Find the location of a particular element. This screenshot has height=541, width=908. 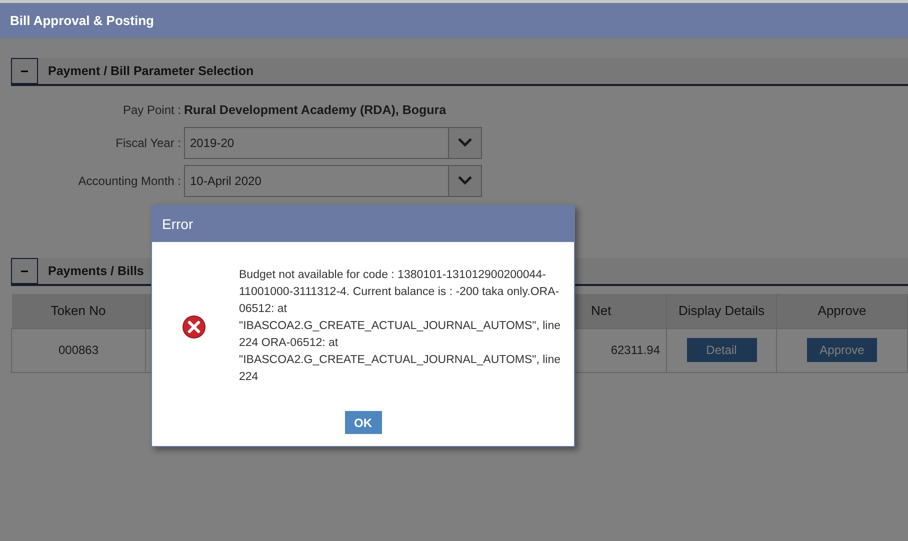

error-icon is located at coordinates (194, 326).